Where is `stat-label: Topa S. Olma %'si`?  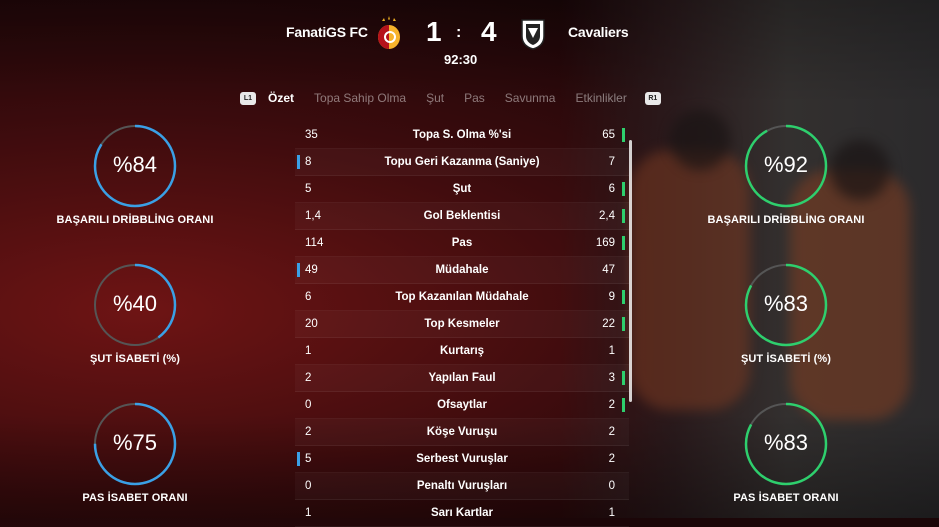 stat-label: Topa S. Olma %'si is located at coordinates (462, 135).